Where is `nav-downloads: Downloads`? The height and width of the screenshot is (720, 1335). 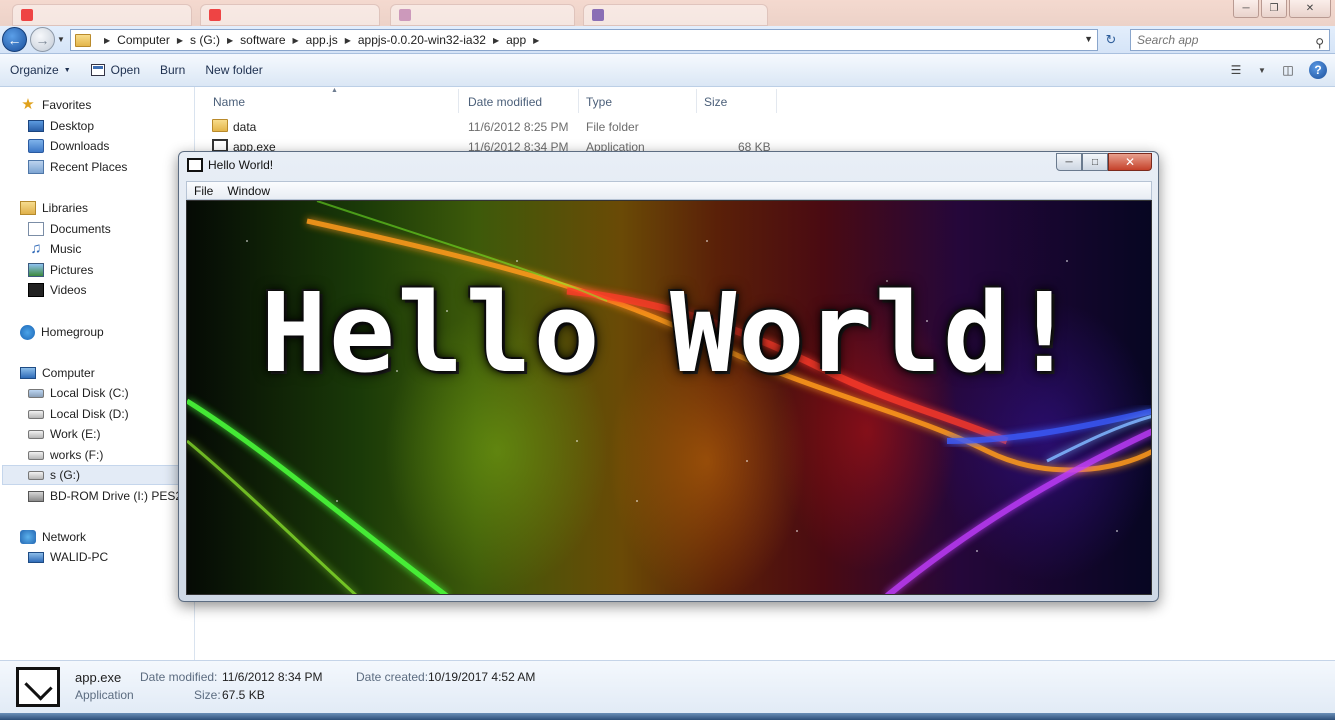
nav-downloads: Downloads is located at coordinates (68, 146).